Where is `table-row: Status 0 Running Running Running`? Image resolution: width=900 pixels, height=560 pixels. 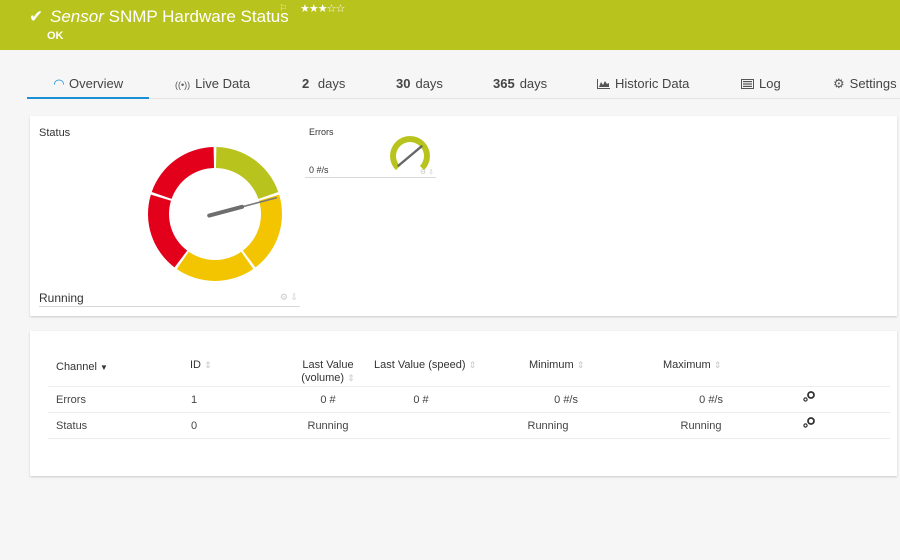 table-row: Status 0 Running Running Running is located at coordinates (469, 426).